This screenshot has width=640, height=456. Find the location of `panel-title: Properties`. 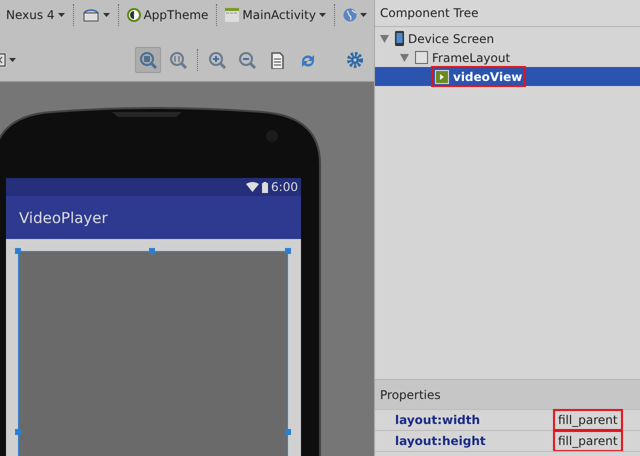

panel-title: Properties is located at coordinates (410, 395).